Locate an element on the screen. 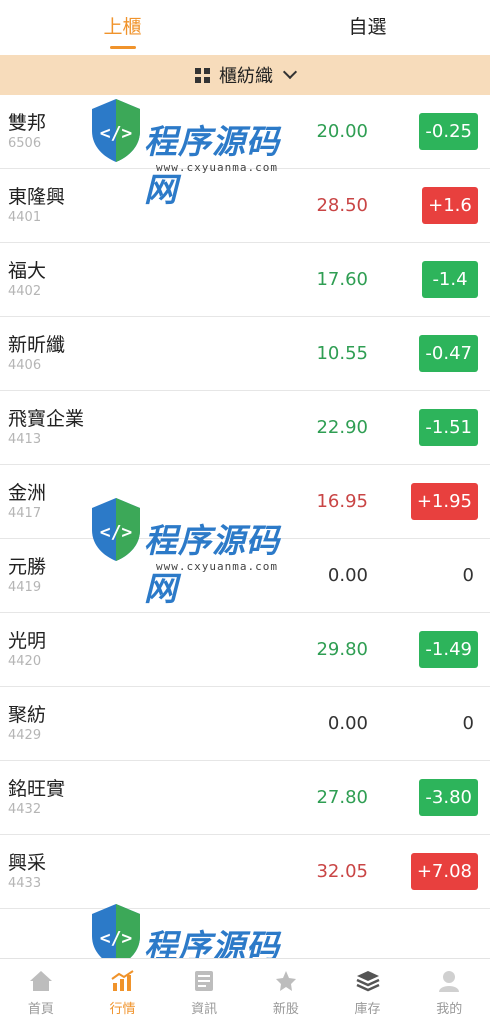  stock-code: 4406 is located at coordinates (25, 365).